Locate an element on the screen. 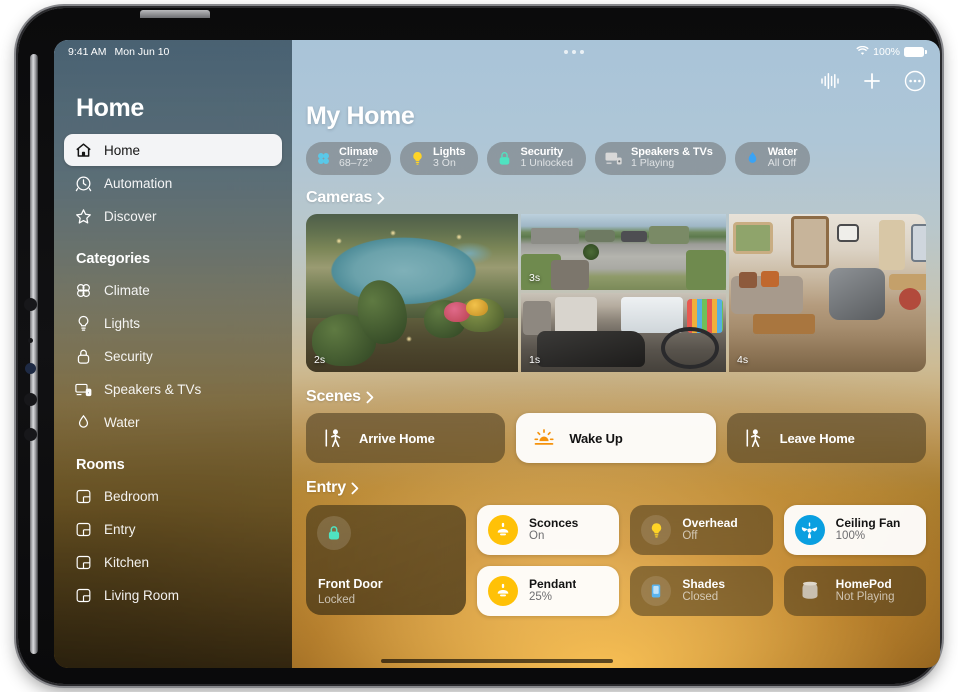 Image resolution: width=958 pixels, height=692 pixels. status-pill-value: 3 On is located at coordinates (444, 163).